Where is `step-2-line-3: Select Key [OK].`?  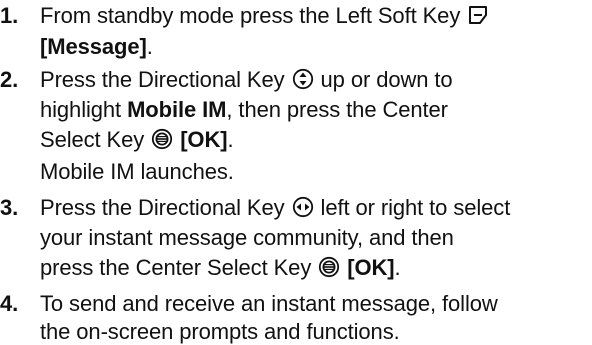 step-2-line-3: Select Key [OK]. is located at coordinates (117, 139).